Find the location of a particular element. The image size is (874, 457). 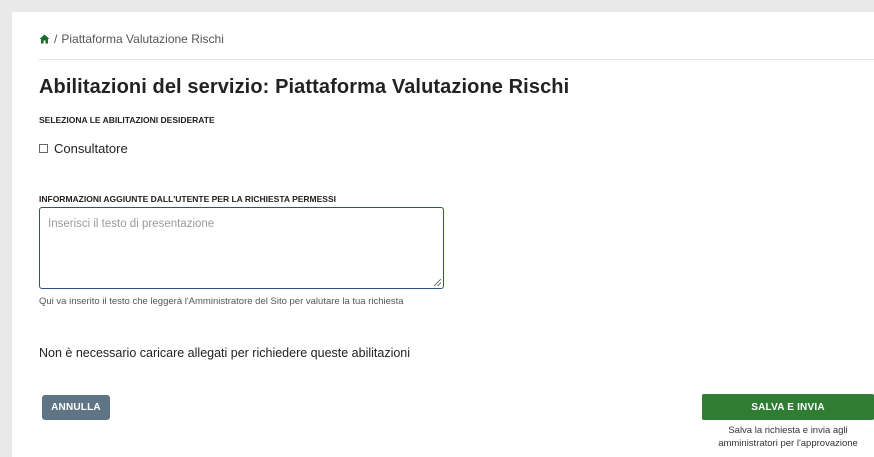

breadcrumb: / Piattaforma Valutazione Rischi is located at coordinates (131, 39).